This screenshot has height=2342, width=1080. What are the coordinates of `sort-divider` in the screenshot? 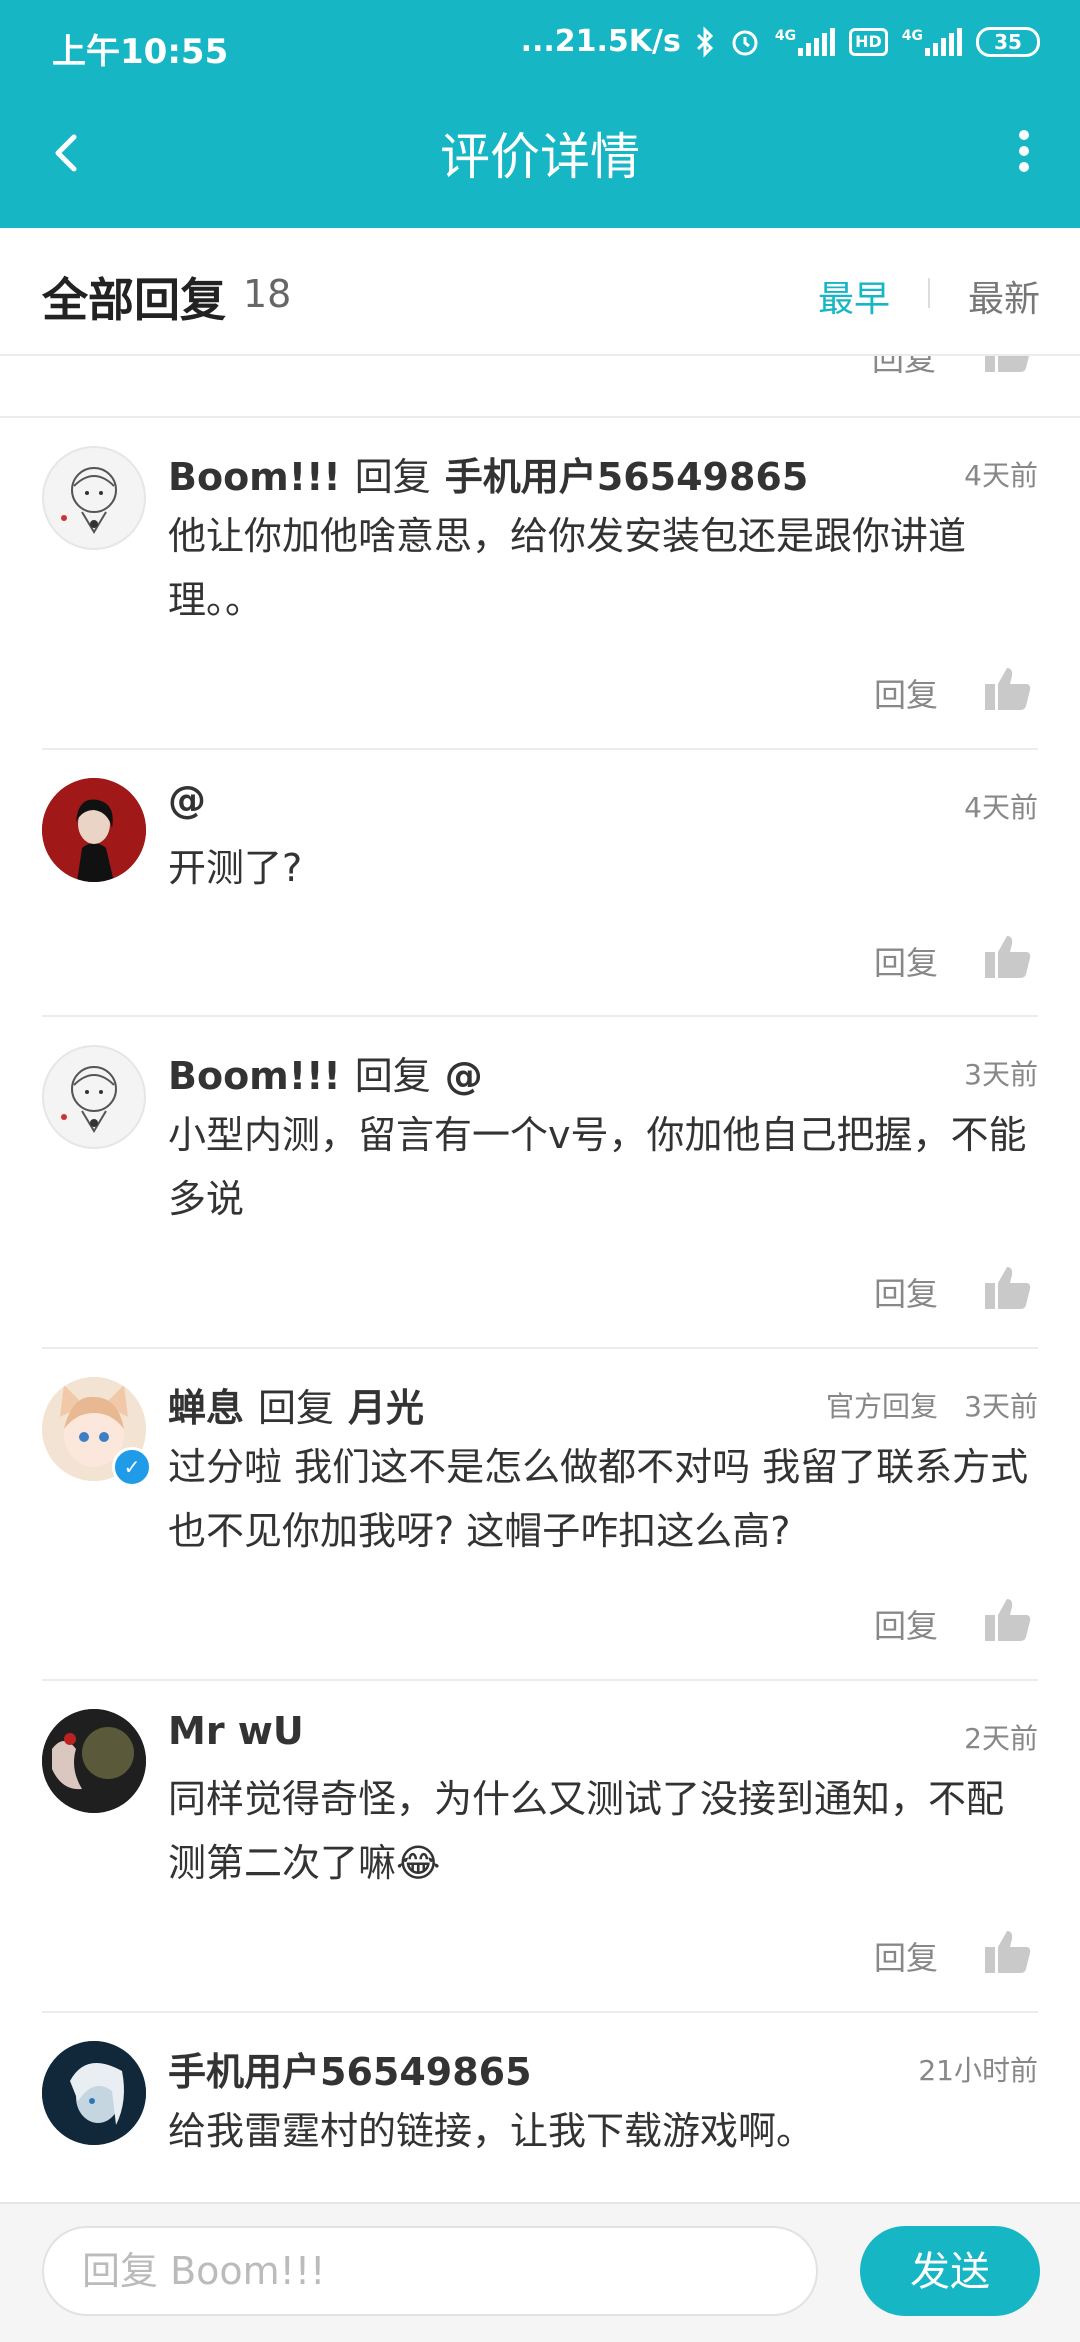 It's located at (929, 293).